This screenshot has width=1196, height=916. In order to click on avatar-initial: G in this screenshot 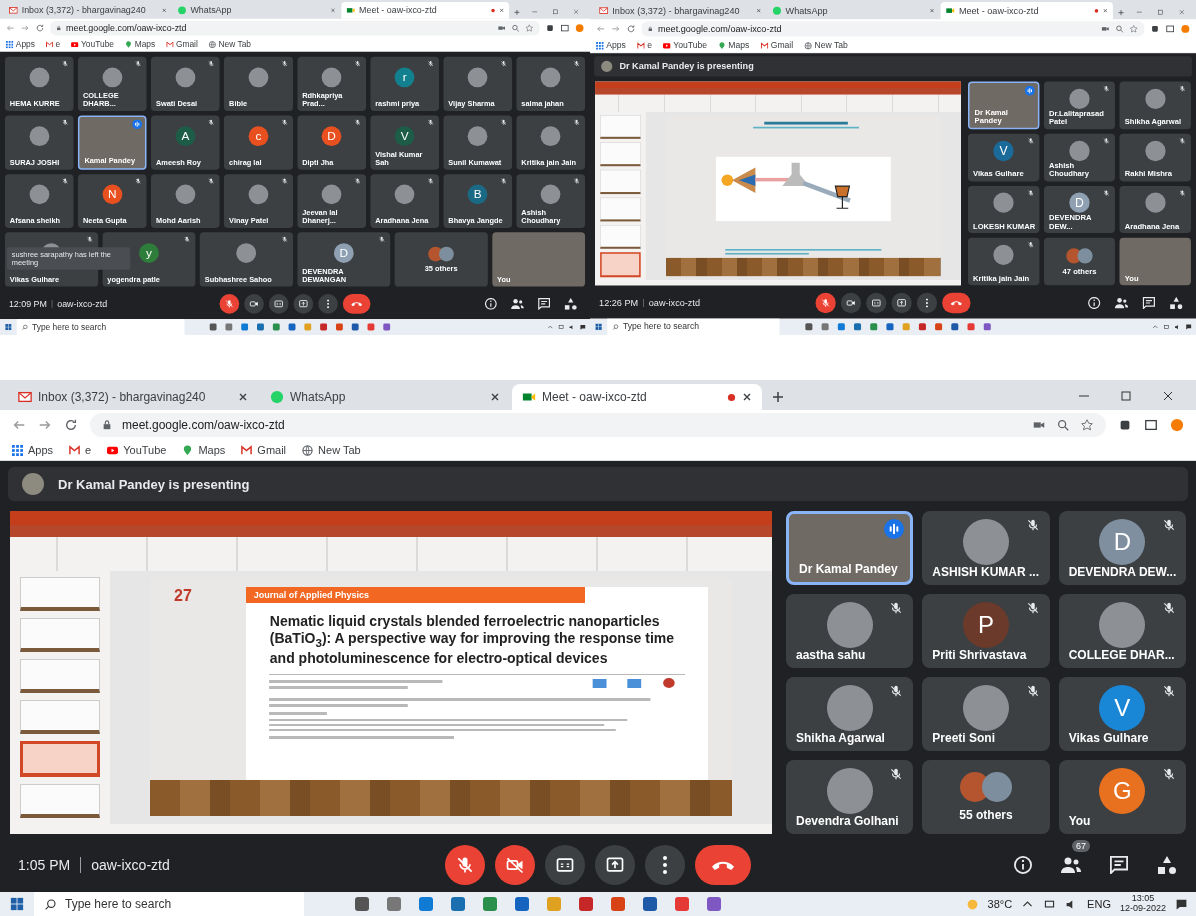, I will do `click(1122, 791)`.